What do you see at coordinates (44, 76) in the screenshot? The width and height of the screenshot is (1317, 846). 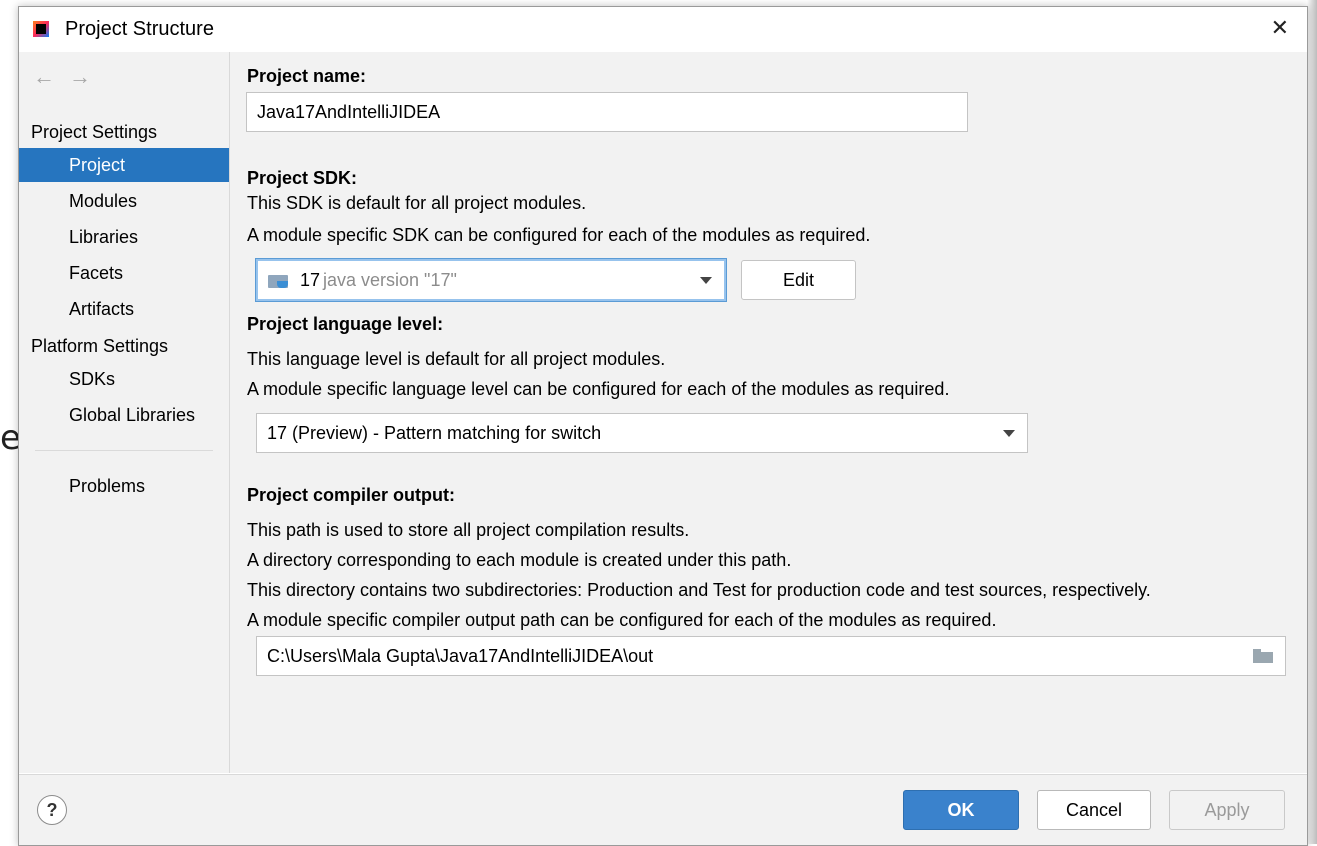 I see `back-arrow-icon: ←` at bounding box center [44, 76].